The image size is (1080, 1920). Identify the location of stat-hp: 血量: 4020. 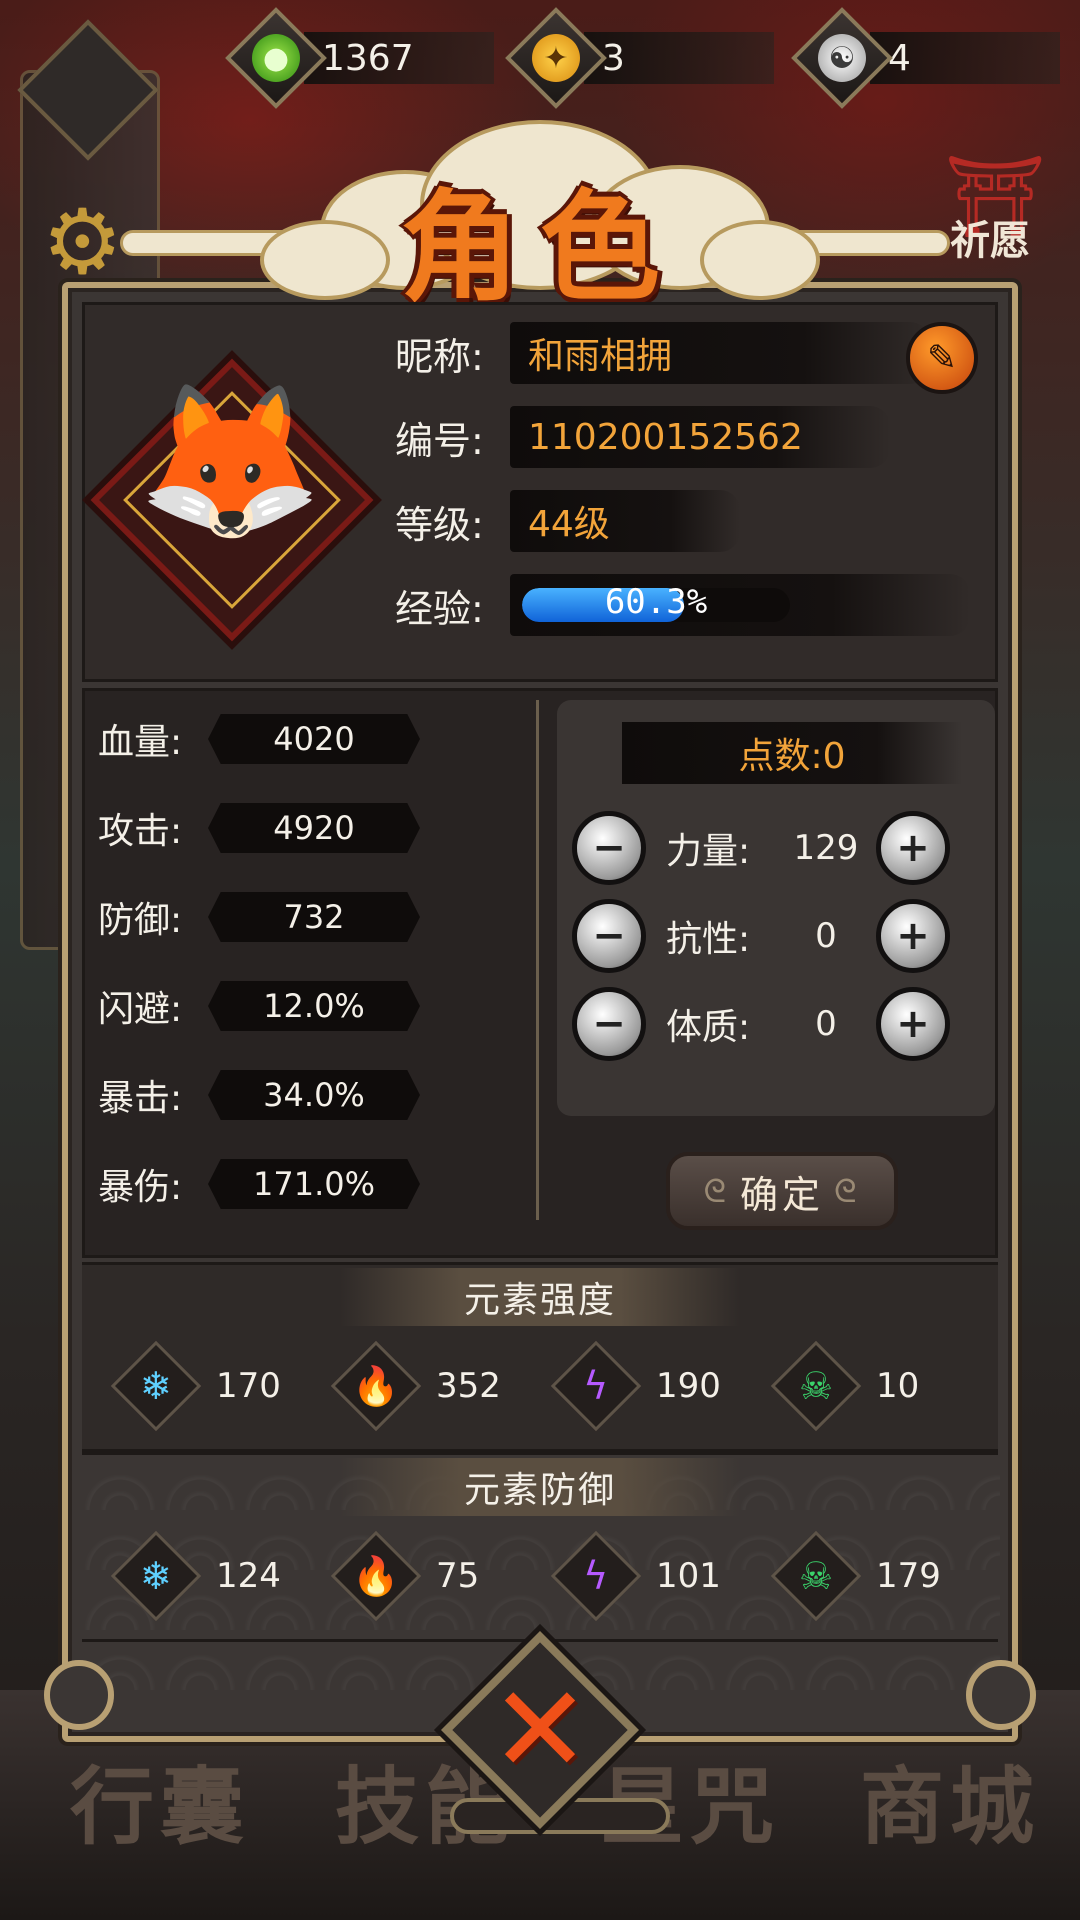
(259, 739).